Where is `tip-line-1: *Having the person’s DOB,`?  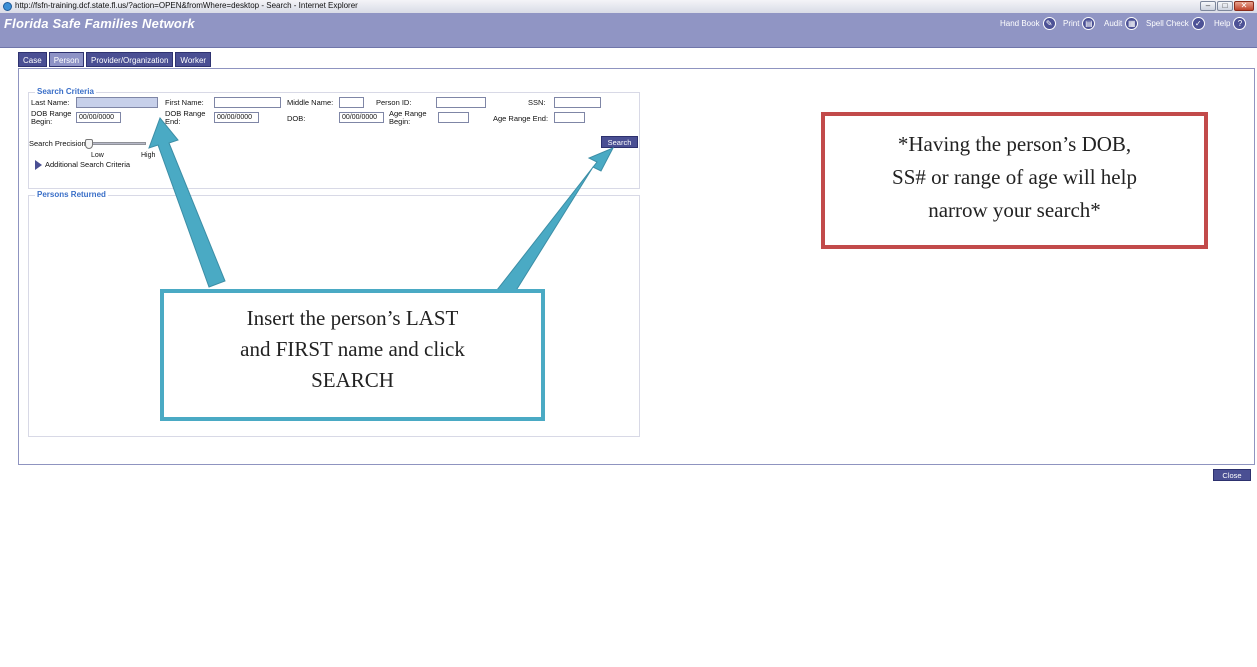
tip-line-1: *Having the person’s DOB, is located at coordinates (1014, 144).